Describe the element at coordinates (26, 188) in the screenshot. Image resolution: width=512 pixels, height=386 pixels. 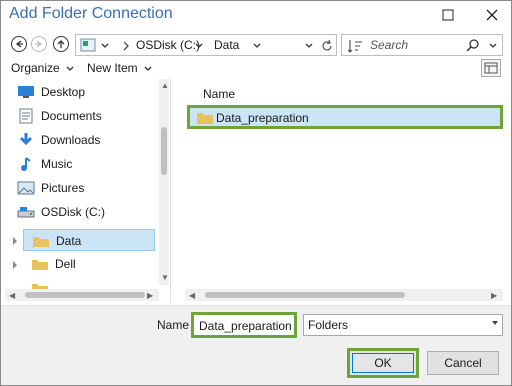
I see `pictures-icon` at that location.